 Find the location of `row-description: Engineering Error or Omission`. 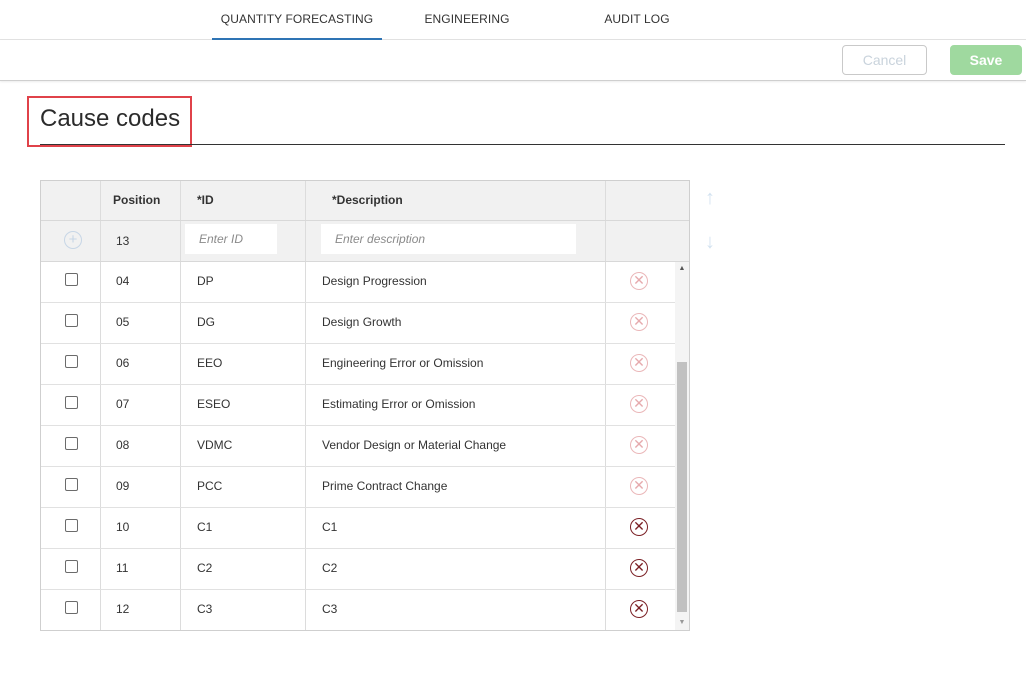

row-description: Engineering Error or Omission is located at coordinates (456, 364).